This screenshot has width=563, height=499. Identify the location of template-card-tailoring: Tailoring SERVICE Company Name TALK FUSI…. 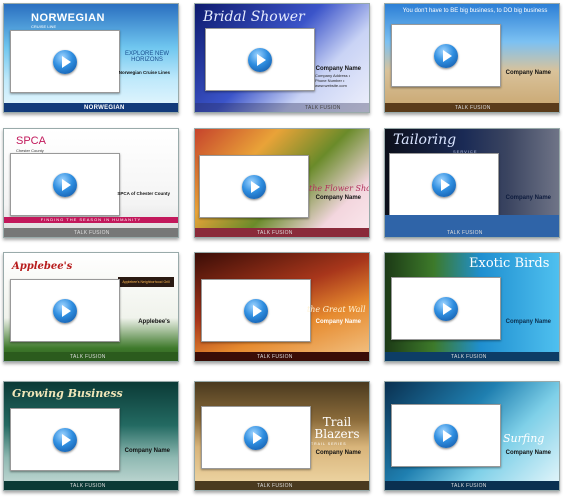
(472, 183).